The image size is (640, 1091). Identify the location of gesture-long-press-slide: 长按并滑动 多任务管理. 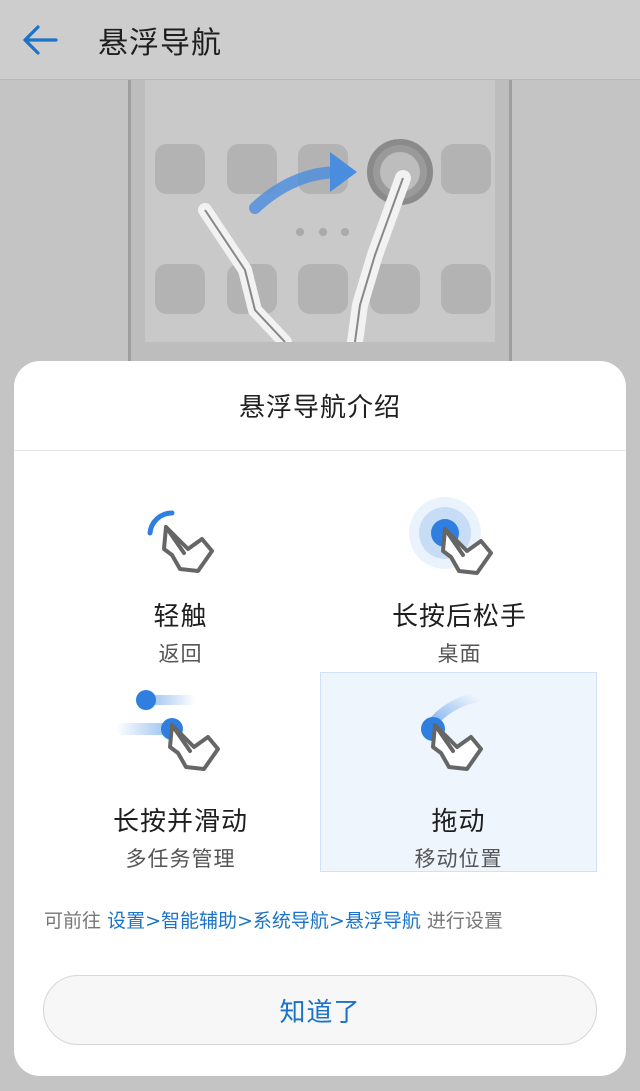
(180, 773).